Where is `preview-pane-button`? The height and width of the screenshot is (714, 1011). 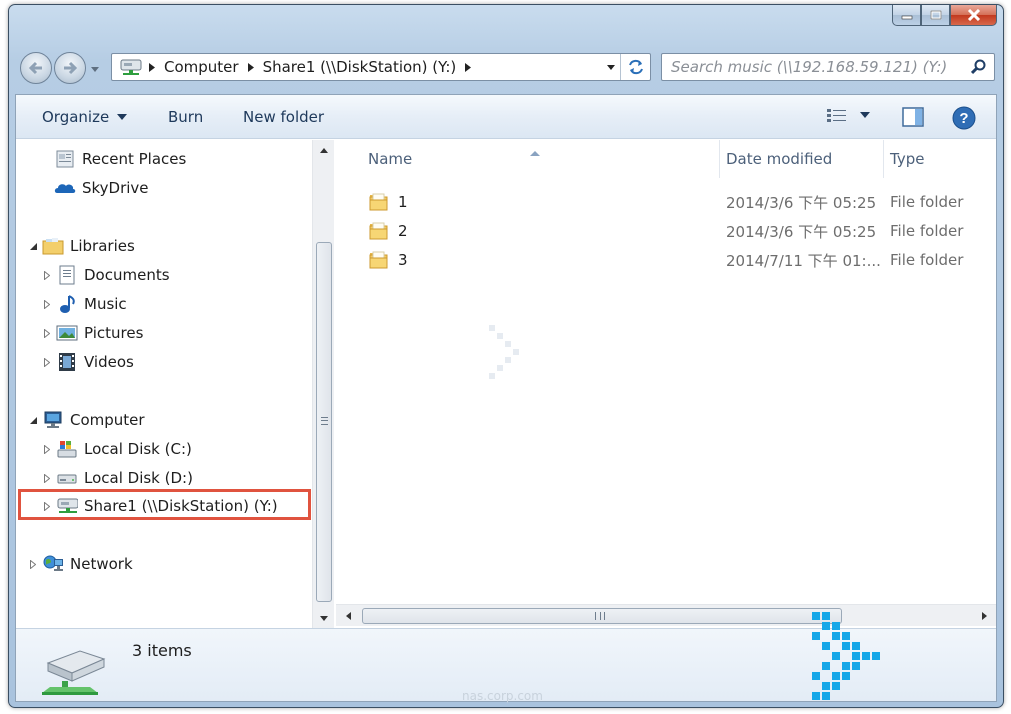
preview-pane-button is located at coordinates (913, 117).